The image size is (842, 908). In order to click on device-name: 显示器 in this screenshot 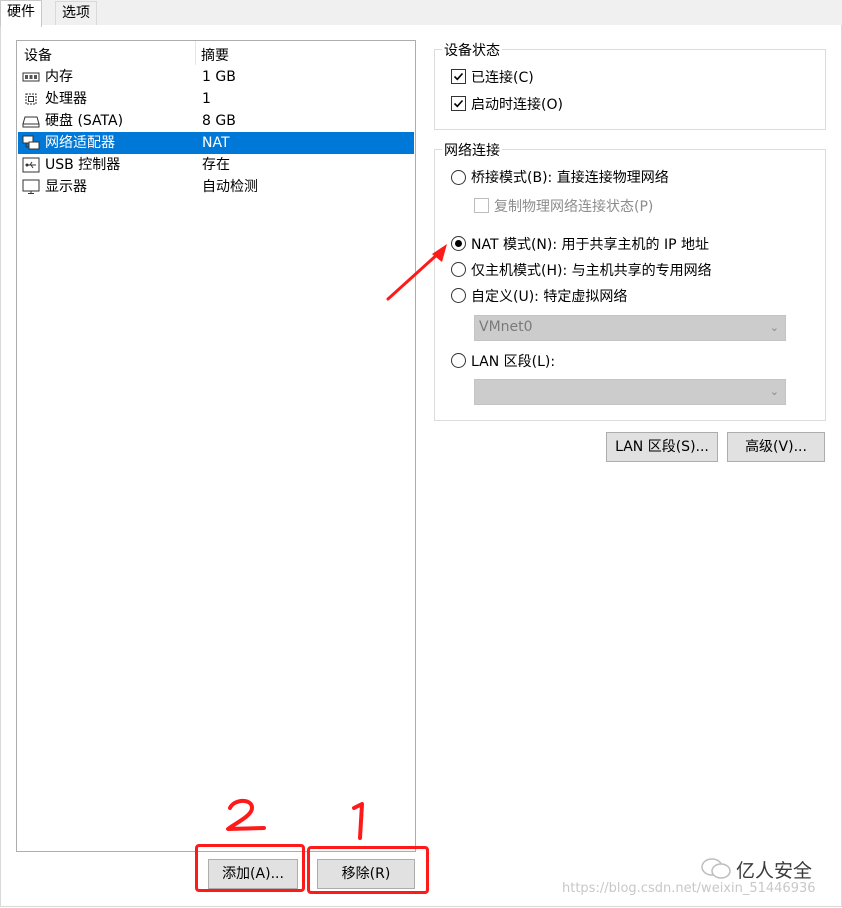, I will do `click(66, 187)`.